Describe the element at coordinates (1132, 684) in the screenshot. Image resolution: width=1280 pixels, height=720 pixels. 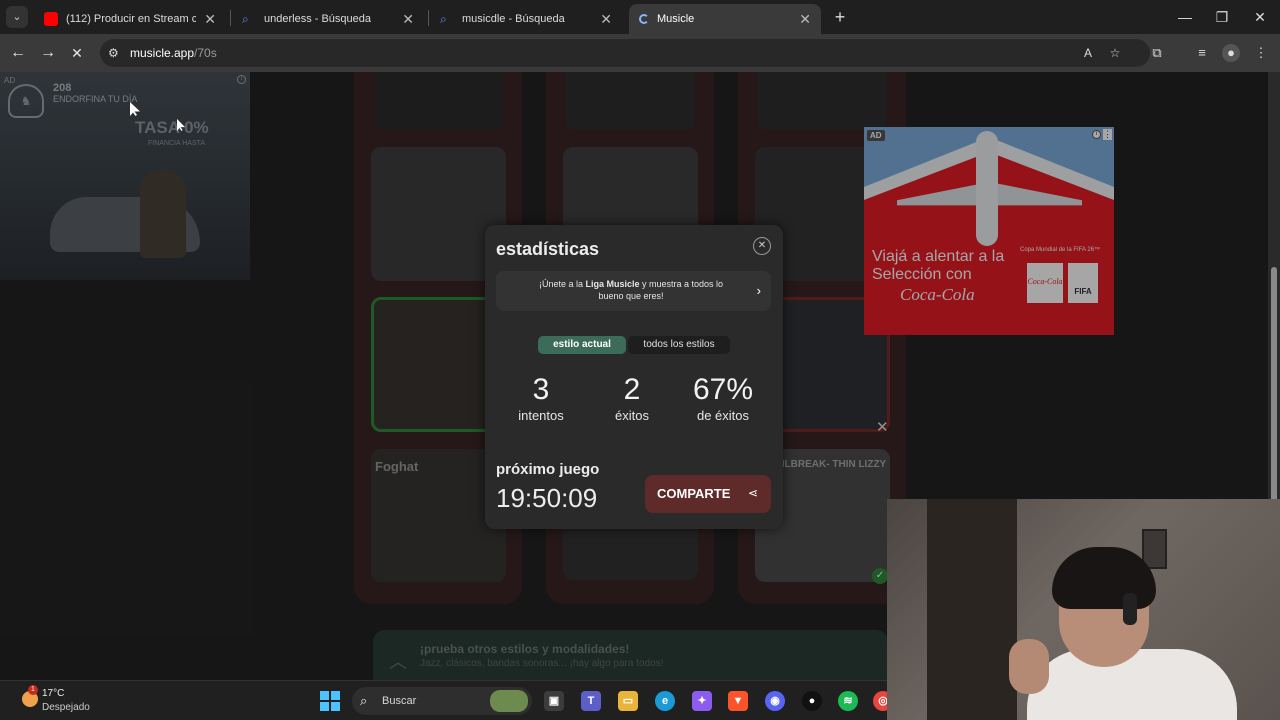
I see `webcam-person-shirt` at that location.